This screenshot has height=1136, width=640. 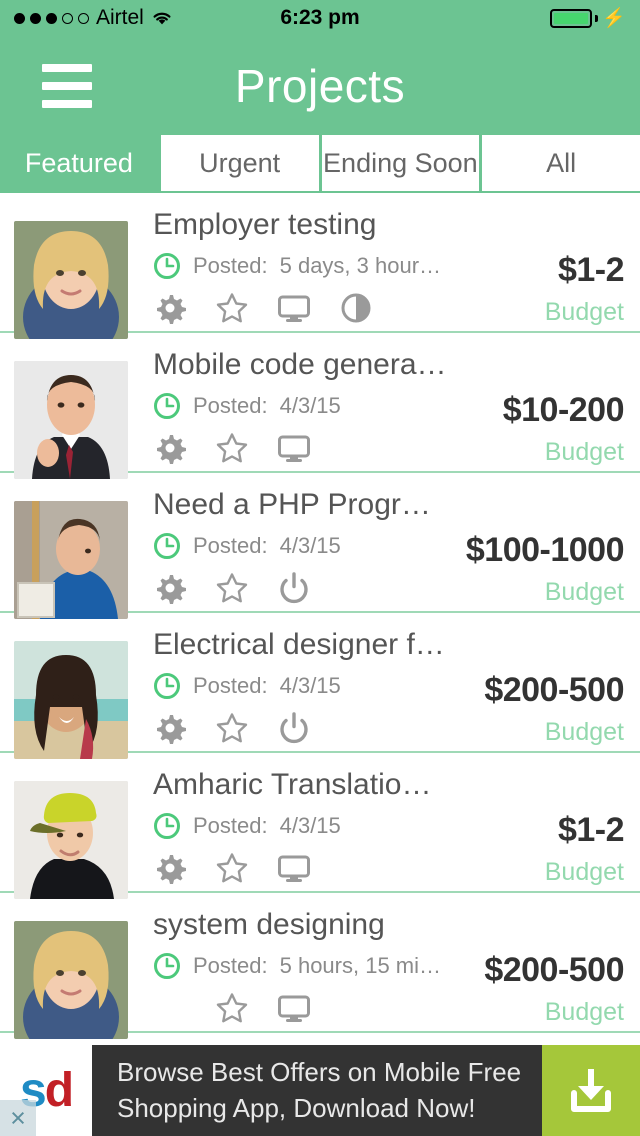 I want to click on project-meta: Posted: 5 days, 3 hours ago, so click(x=300, y=266).